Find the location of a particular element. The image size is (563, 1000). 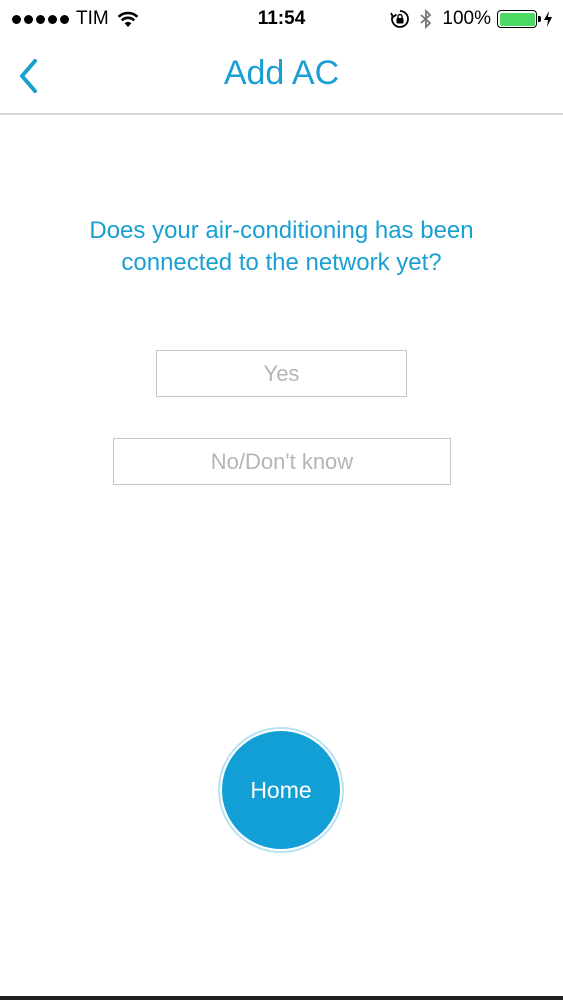

no-dont-know-button: No/Don't know is located at coordinates (282, 461).